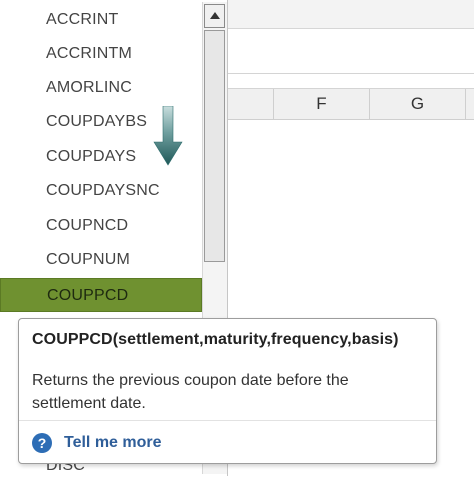  I want to click on formula-bar, so click(351, 51).